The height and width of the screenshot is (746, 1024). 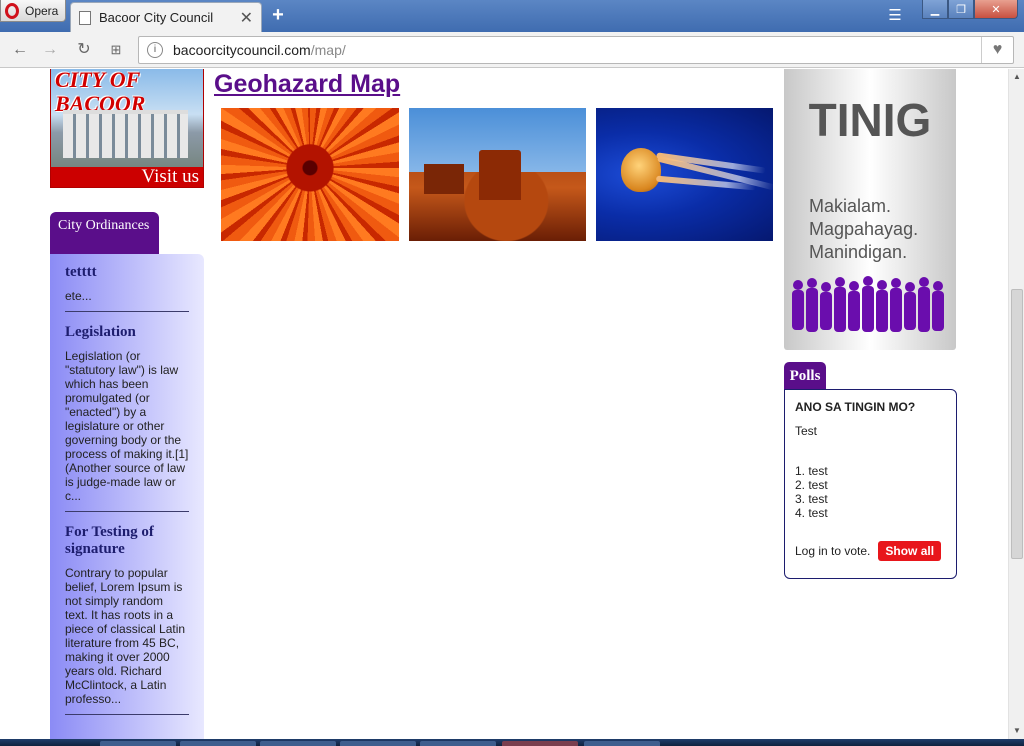 I want to click on ordinance-title: For Testing of signature, so click(x=127, y=541).